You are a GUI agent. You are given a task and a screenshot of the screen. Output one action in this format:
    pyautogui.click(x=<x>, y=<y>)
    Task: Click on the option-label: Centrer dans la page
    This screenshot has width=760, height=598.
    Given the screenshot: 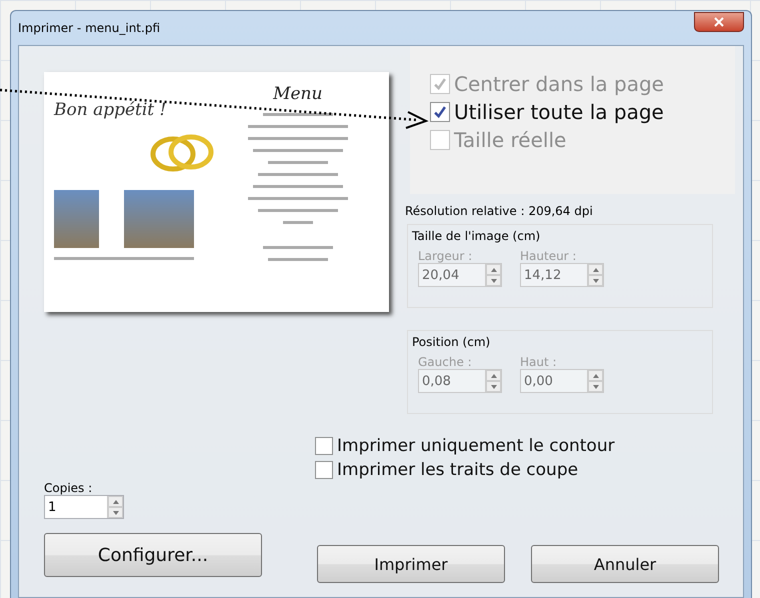 What is the action you would take?
    pyautogui.click(x=559, y=84)
    